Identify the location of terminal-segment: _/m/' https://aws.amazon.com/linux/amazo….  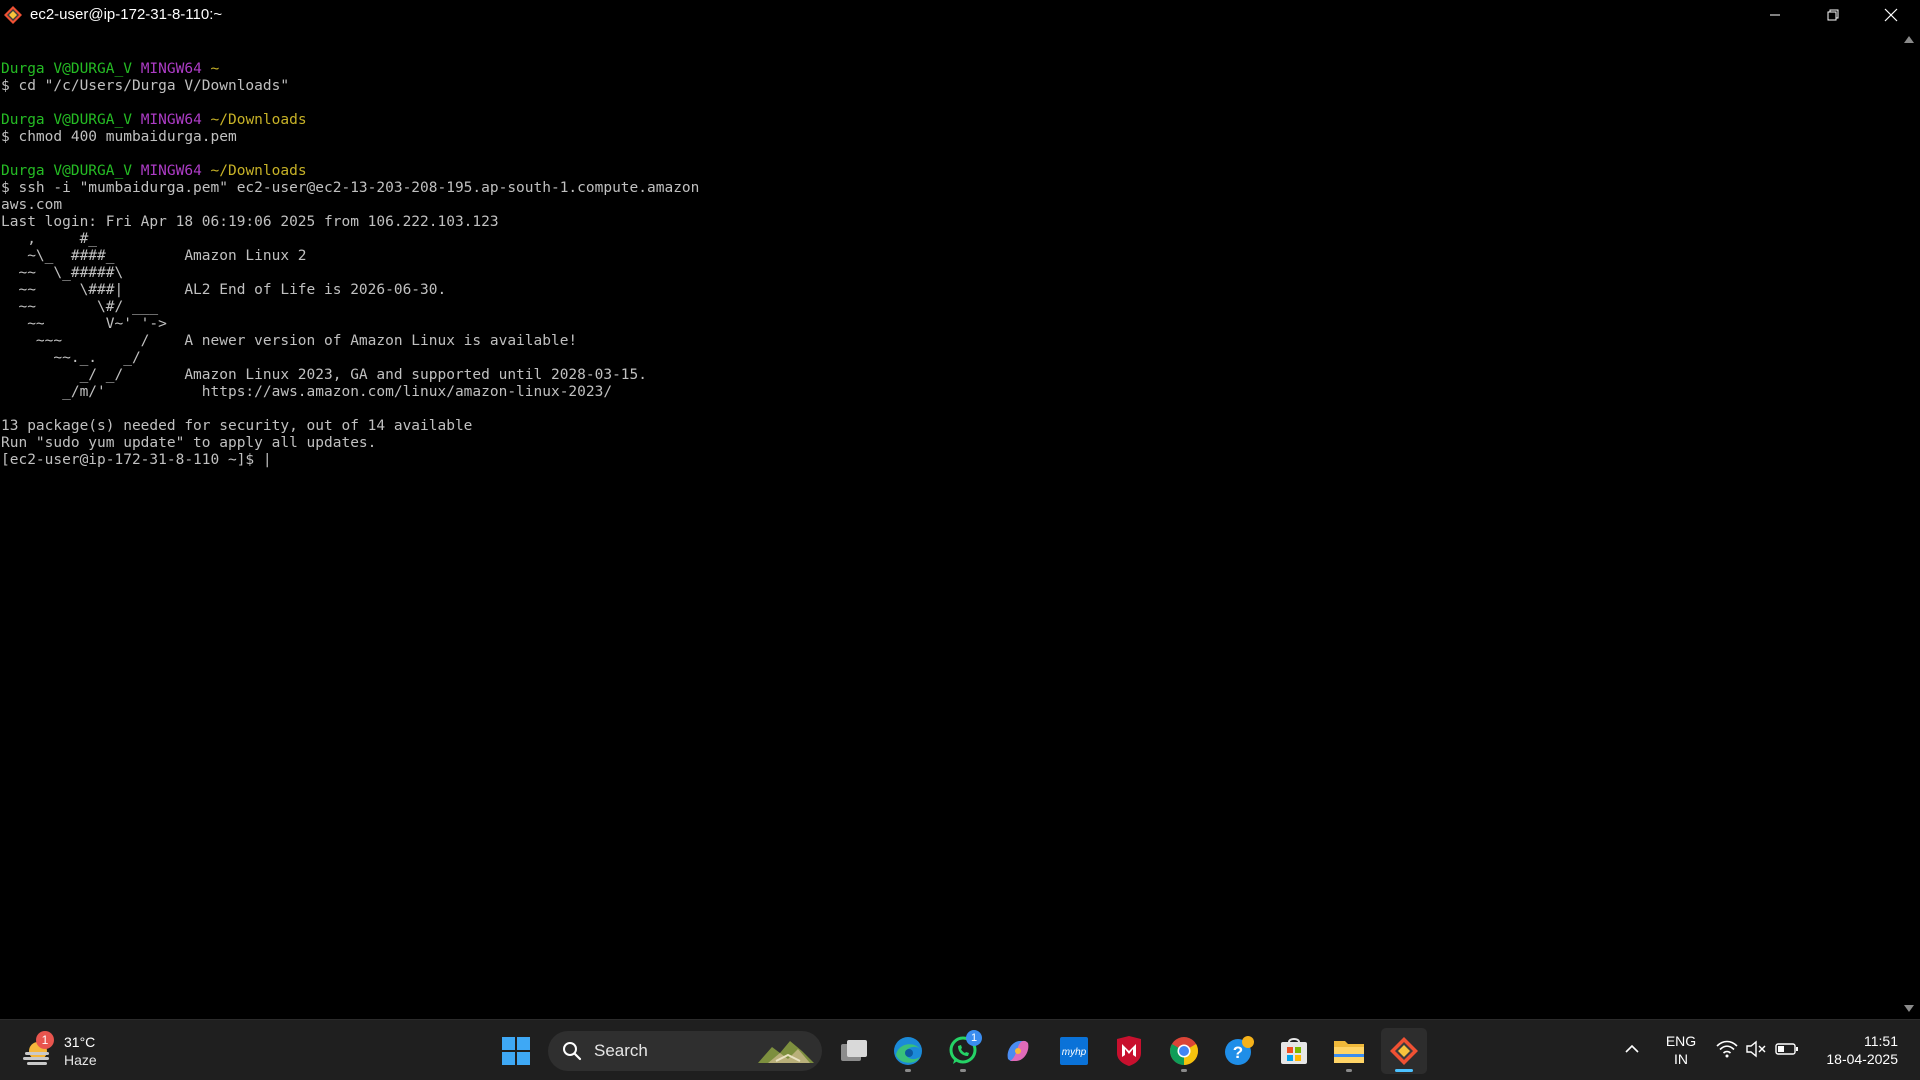
(307, 392).